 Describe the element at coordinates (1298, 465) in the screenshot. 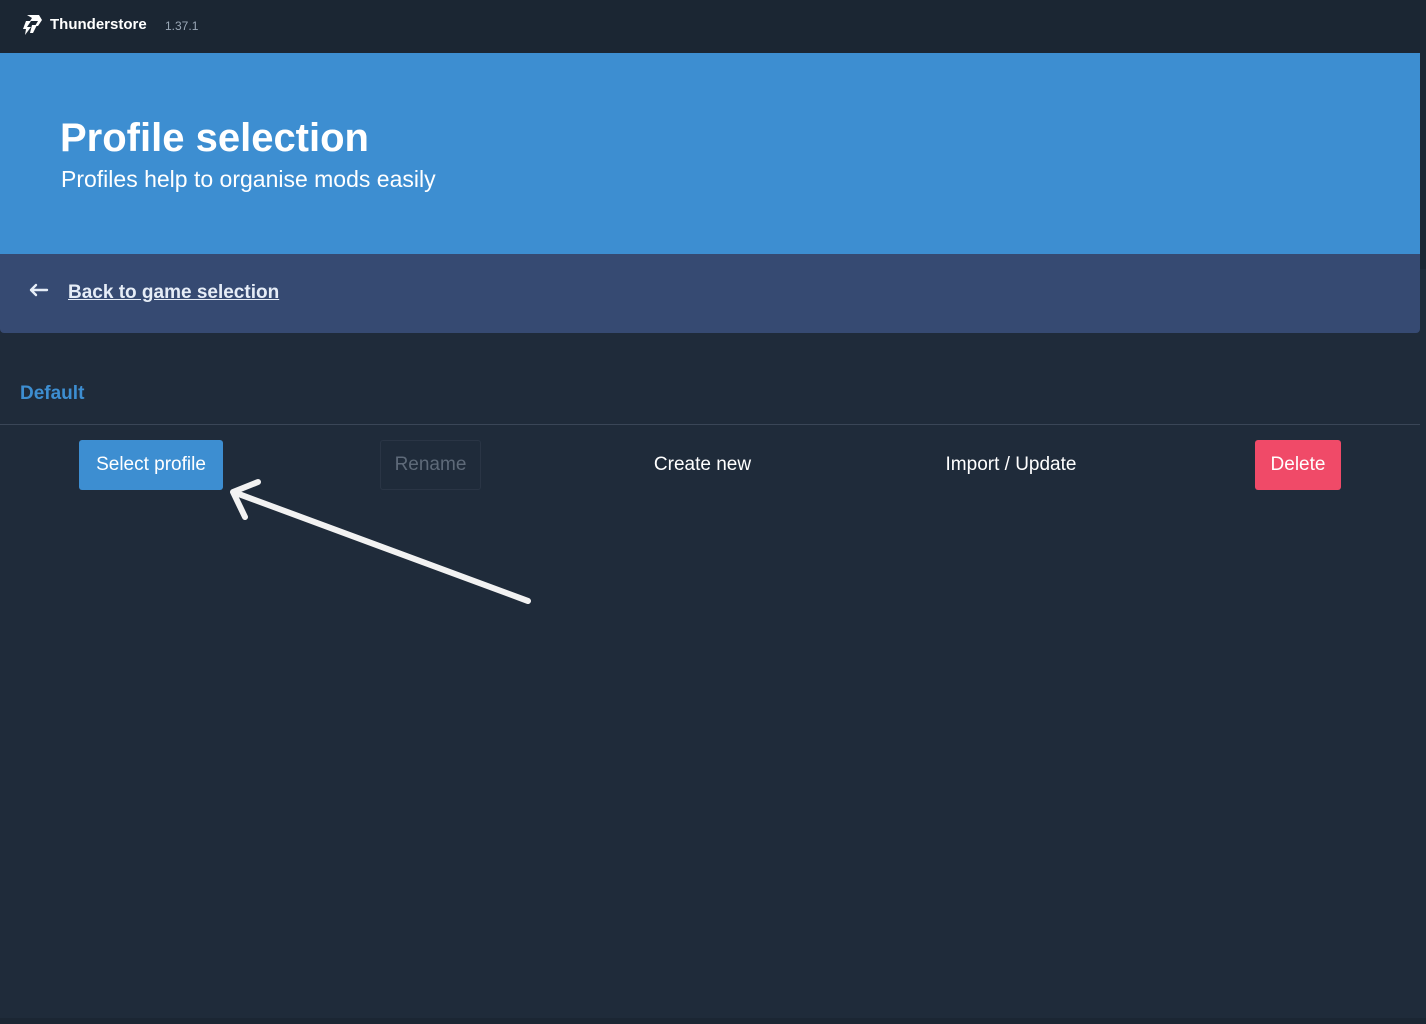

I see `delete-button: Delete` at that location.